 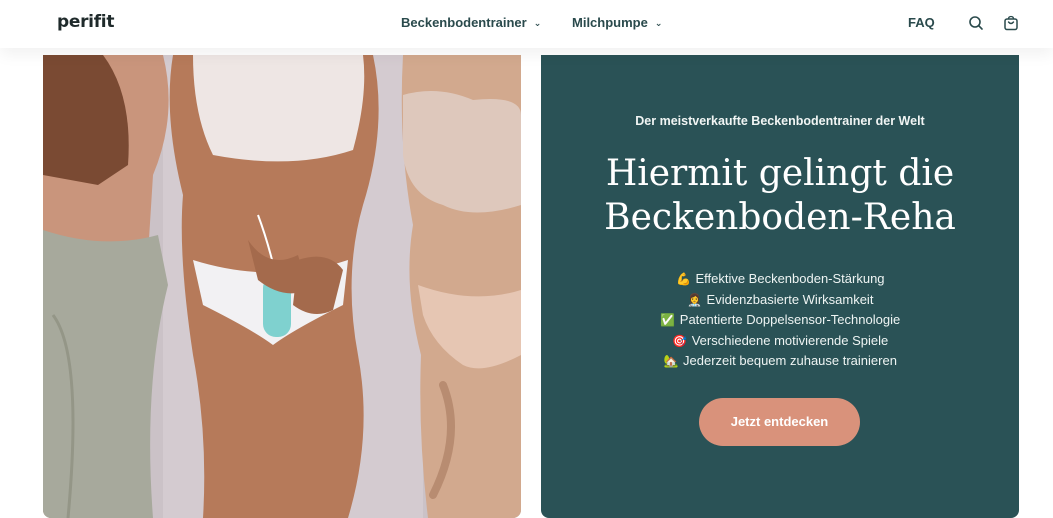 I want to click on nav-beckenbodentrainer: Beckenbodentrainer ⌄, so click(x=471, y=22).